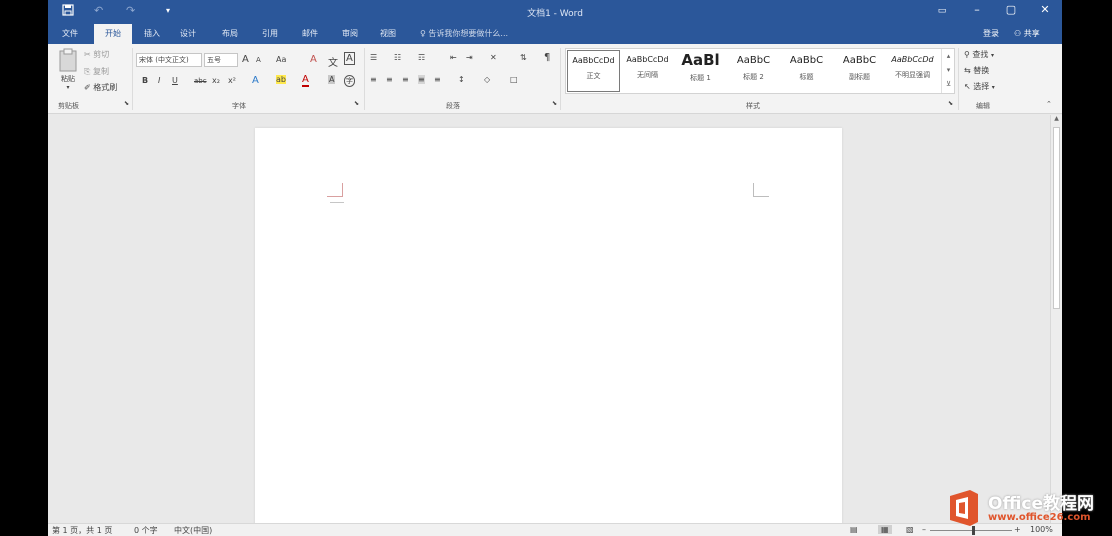  I want to click on shrink-font-icon: A, so click(258, 60).